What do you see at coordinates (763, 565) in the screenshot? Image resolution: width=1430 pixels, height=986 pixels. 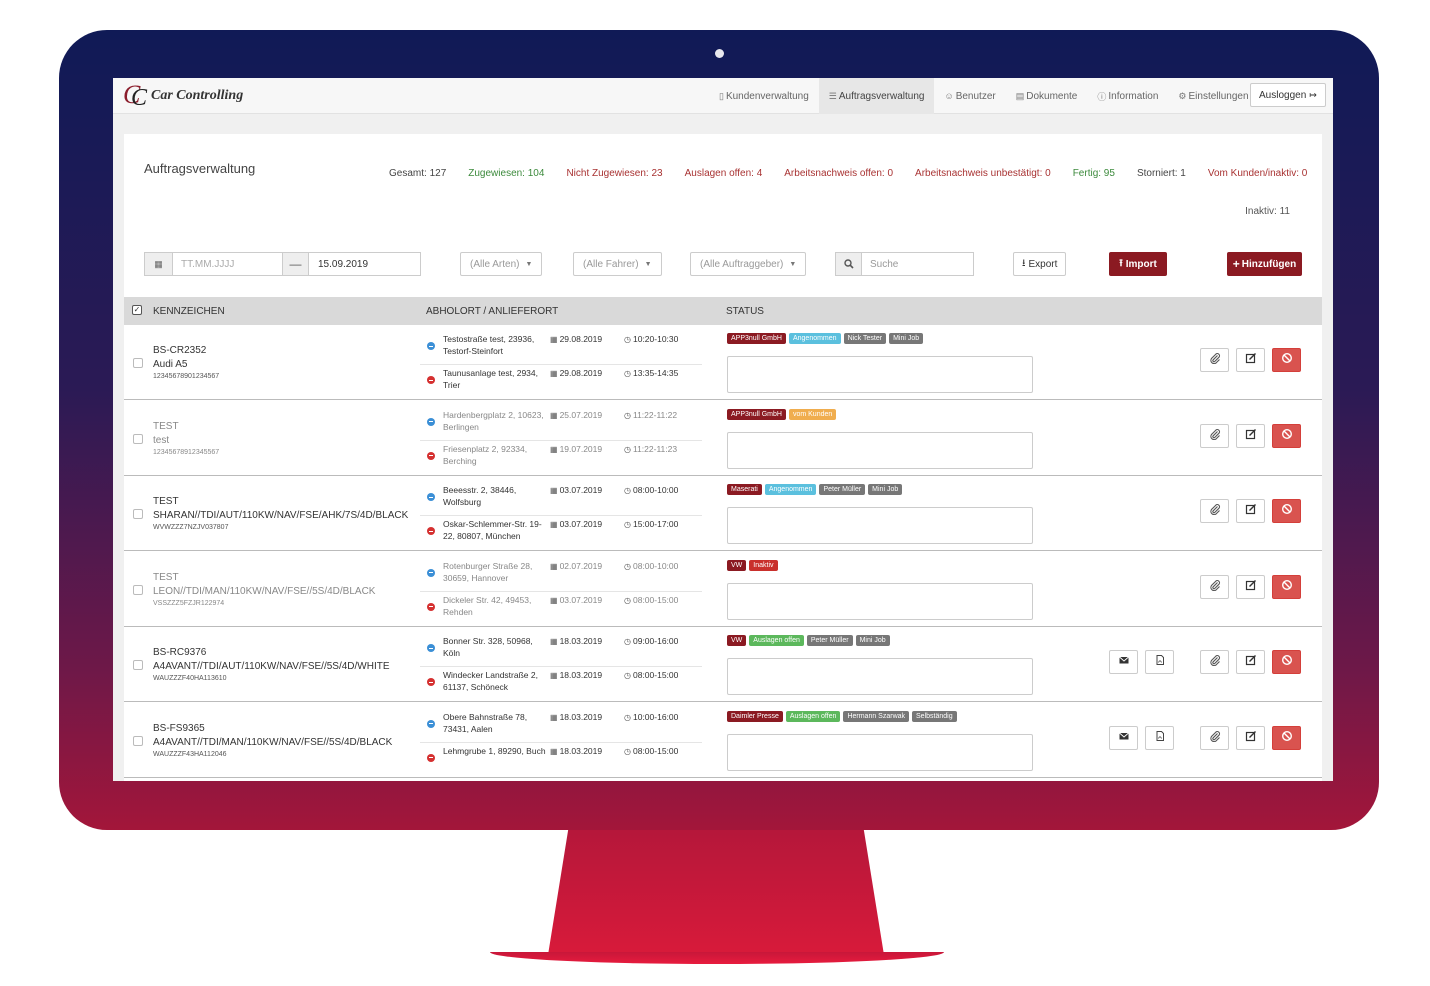 I see `status-badge: Inaktiv` at bounding box center [763, 565].